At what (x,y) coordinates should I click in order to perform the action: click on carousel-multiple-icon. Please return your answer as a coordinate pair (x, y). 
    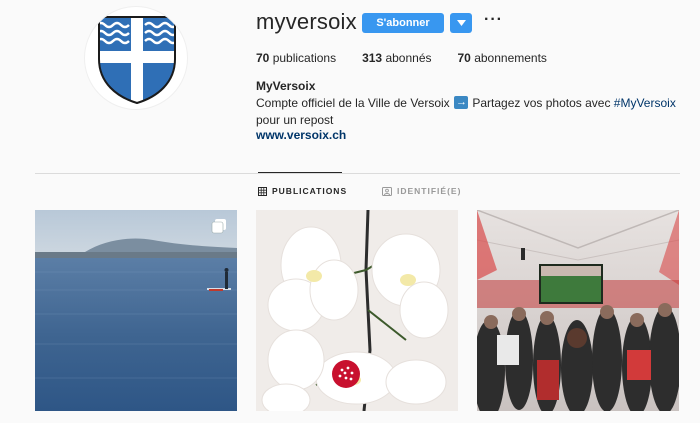
    Looking at the image, I should click on (218, 226).